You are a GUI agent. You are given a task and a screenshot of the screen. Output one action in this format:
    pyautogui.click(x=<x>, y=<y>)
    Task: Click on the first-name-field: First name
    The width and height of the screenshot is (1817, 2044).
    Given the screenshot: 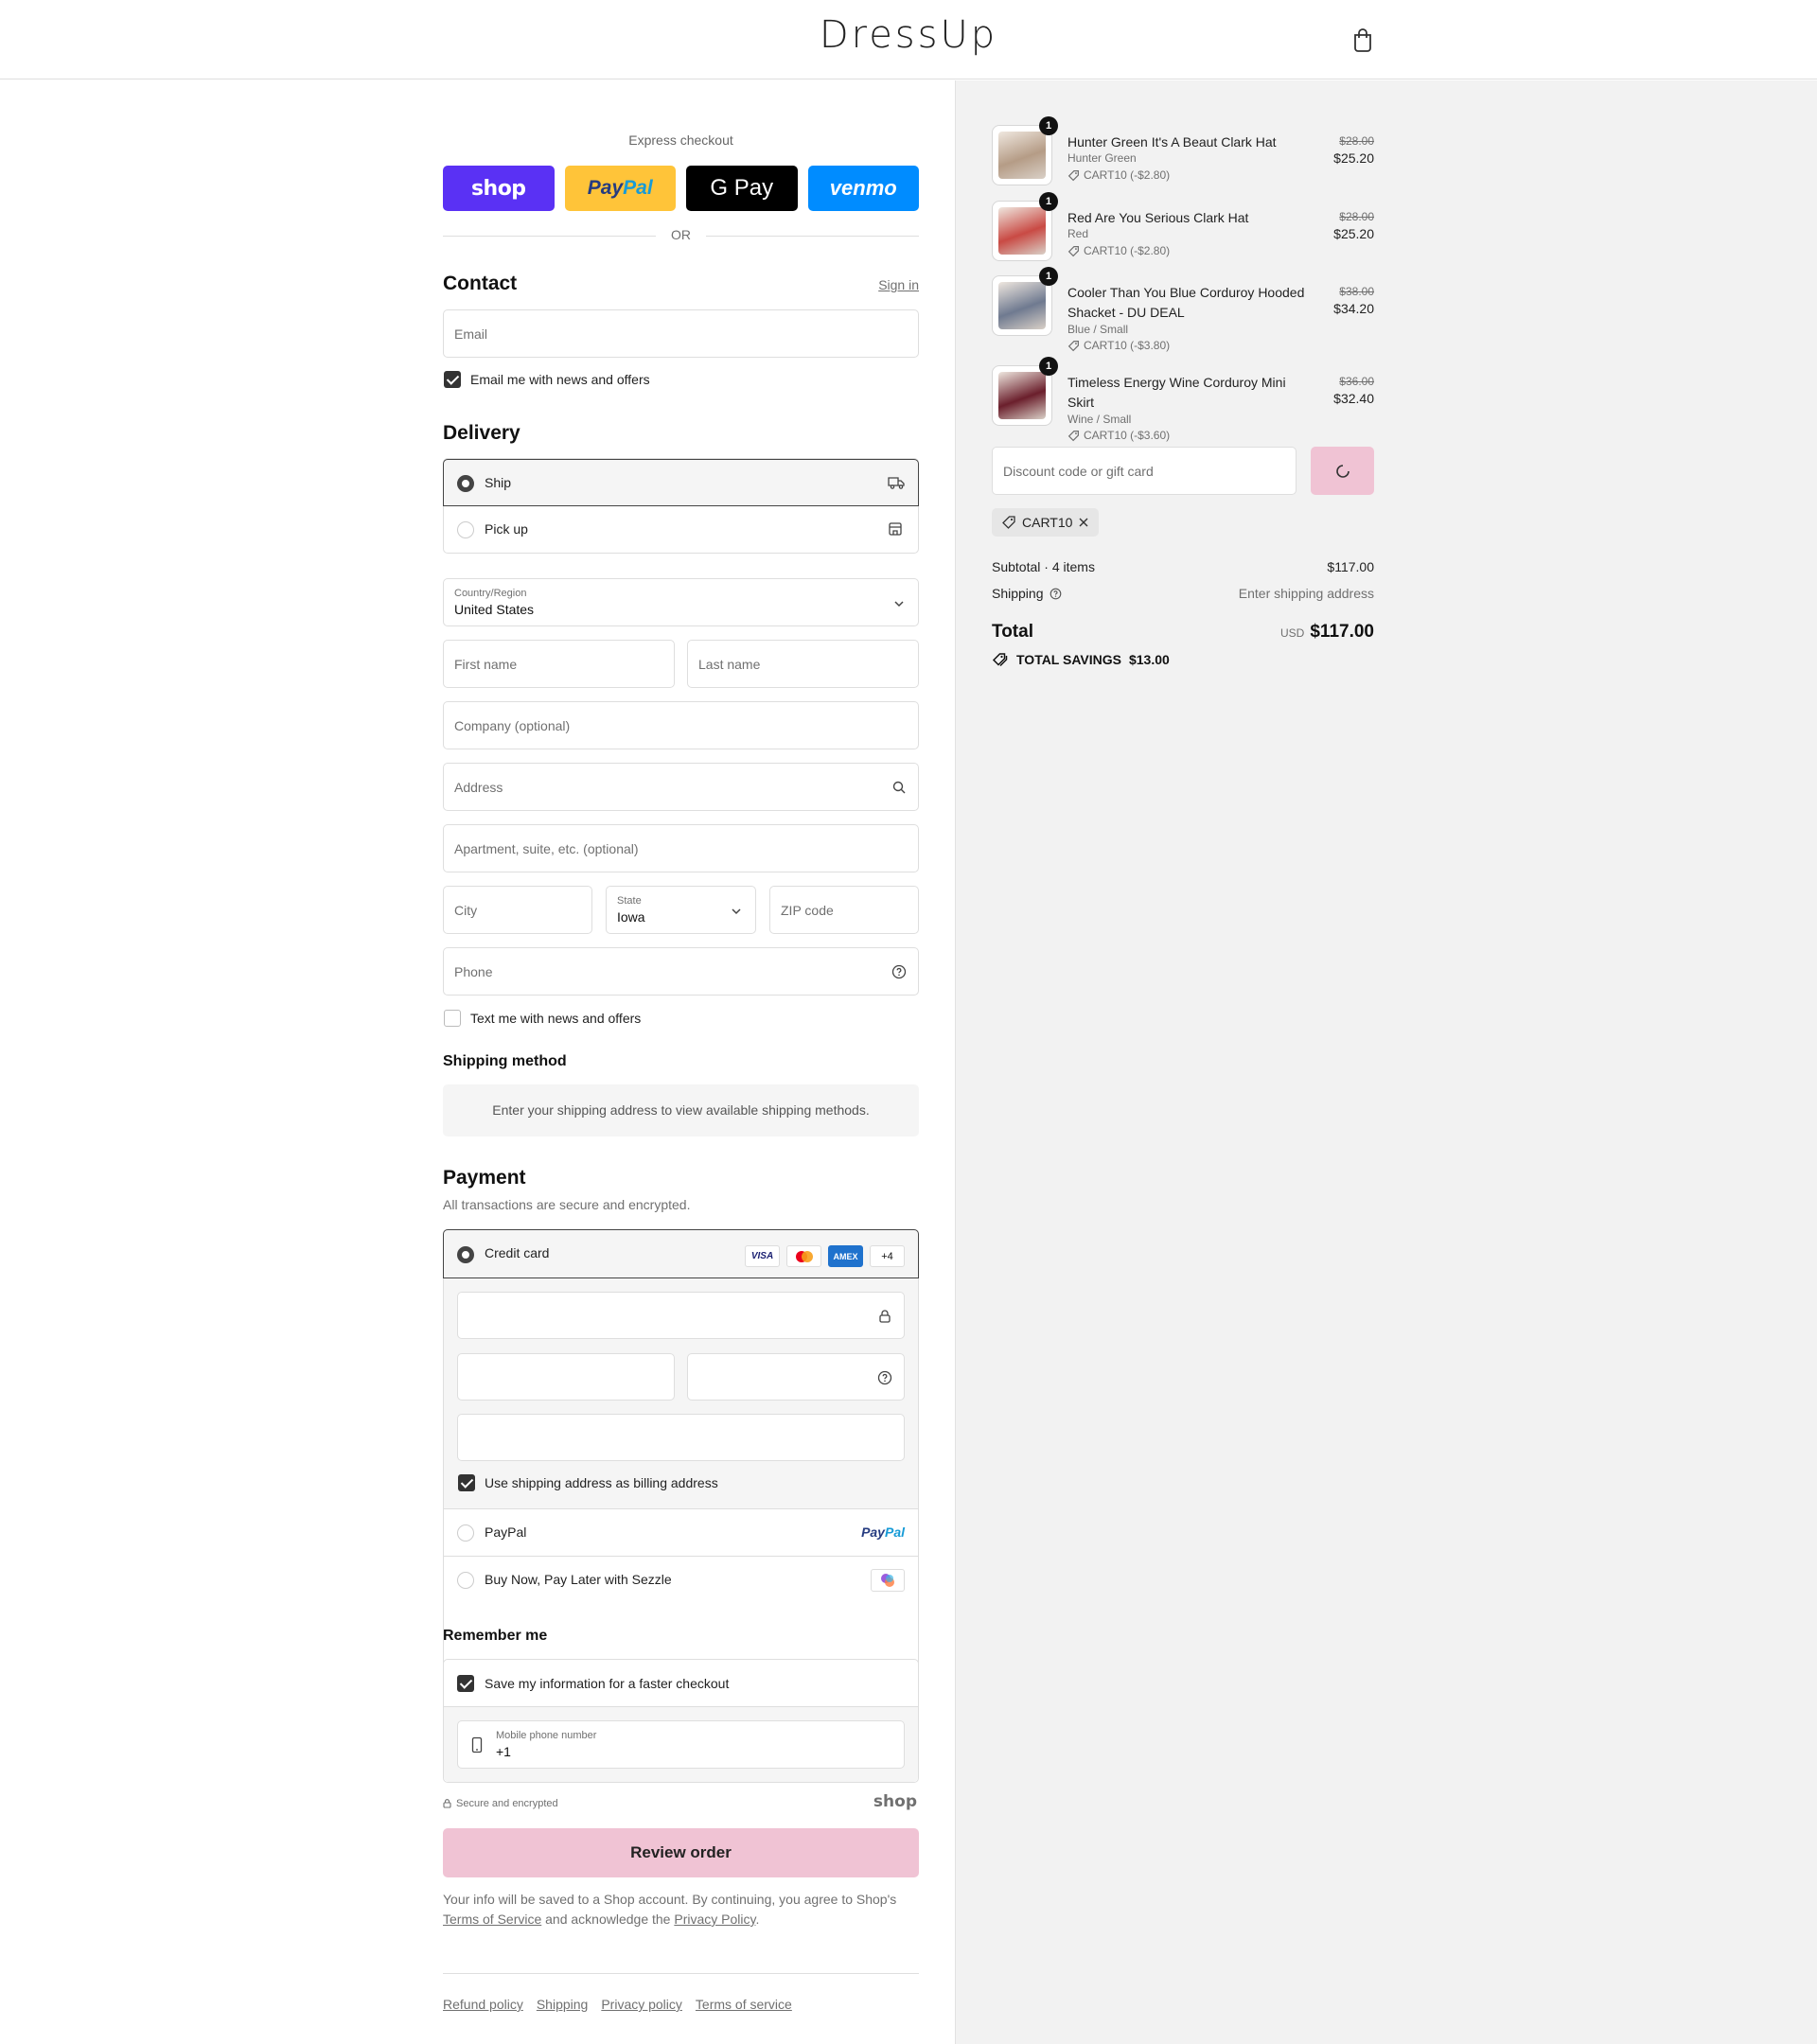 What is the action you would take?
    pyautogui.click(x=559, y=664)
    